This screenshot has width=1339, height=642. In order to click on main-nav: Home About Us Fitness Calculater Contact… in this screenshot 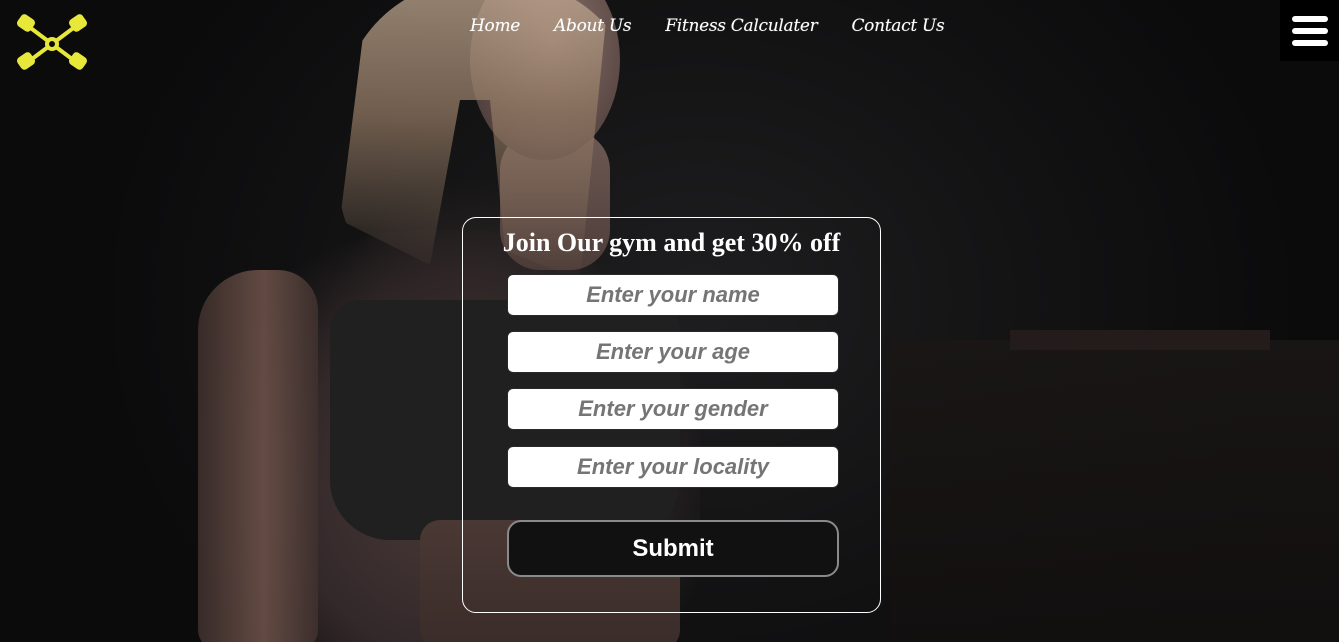, I will do `click(707, 26)`.